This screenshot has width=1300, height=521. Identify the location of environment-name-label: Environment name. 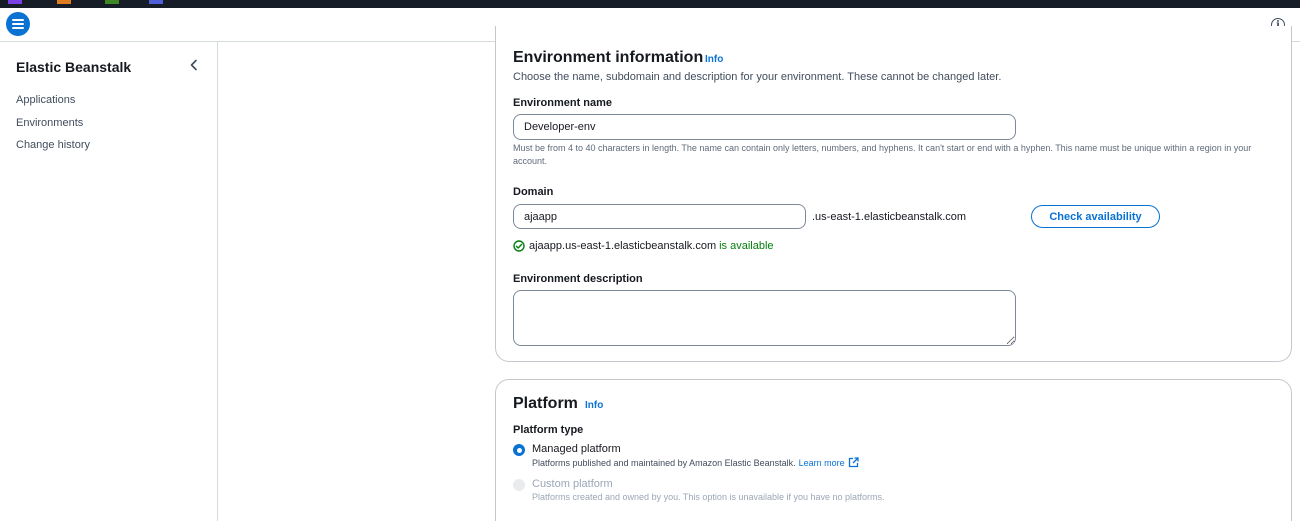
(563, 103).